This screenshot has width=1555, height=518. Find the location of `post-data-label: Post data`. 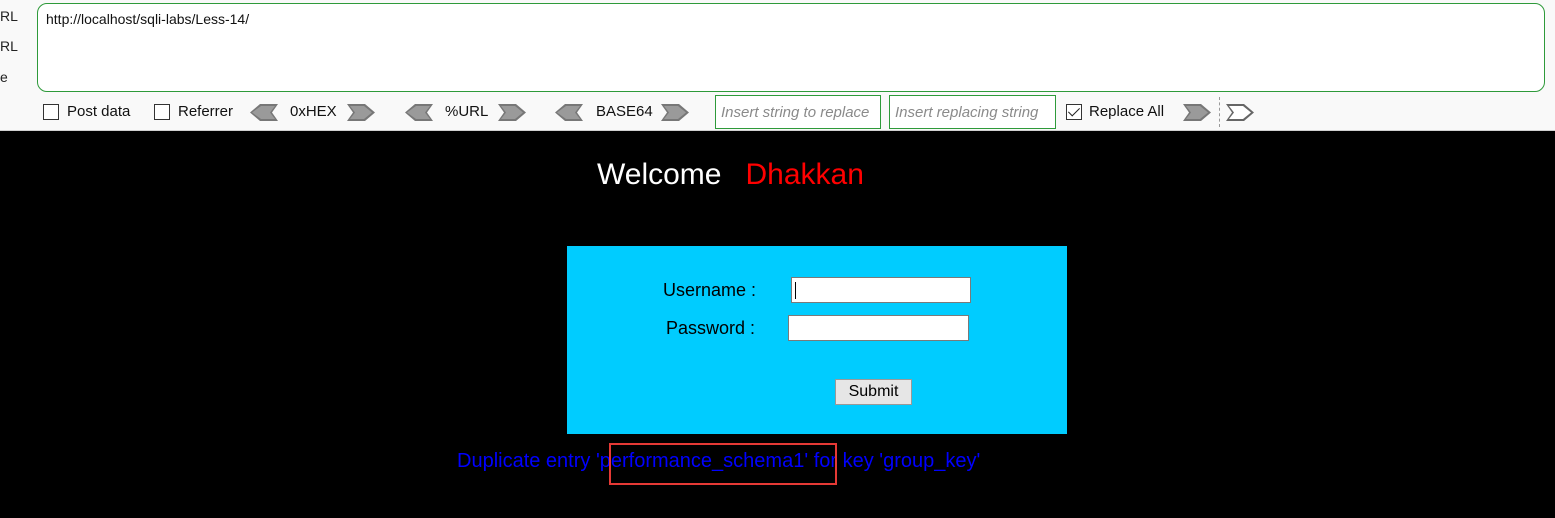

post-data-label: Post data is located at coordinates (98, 111).